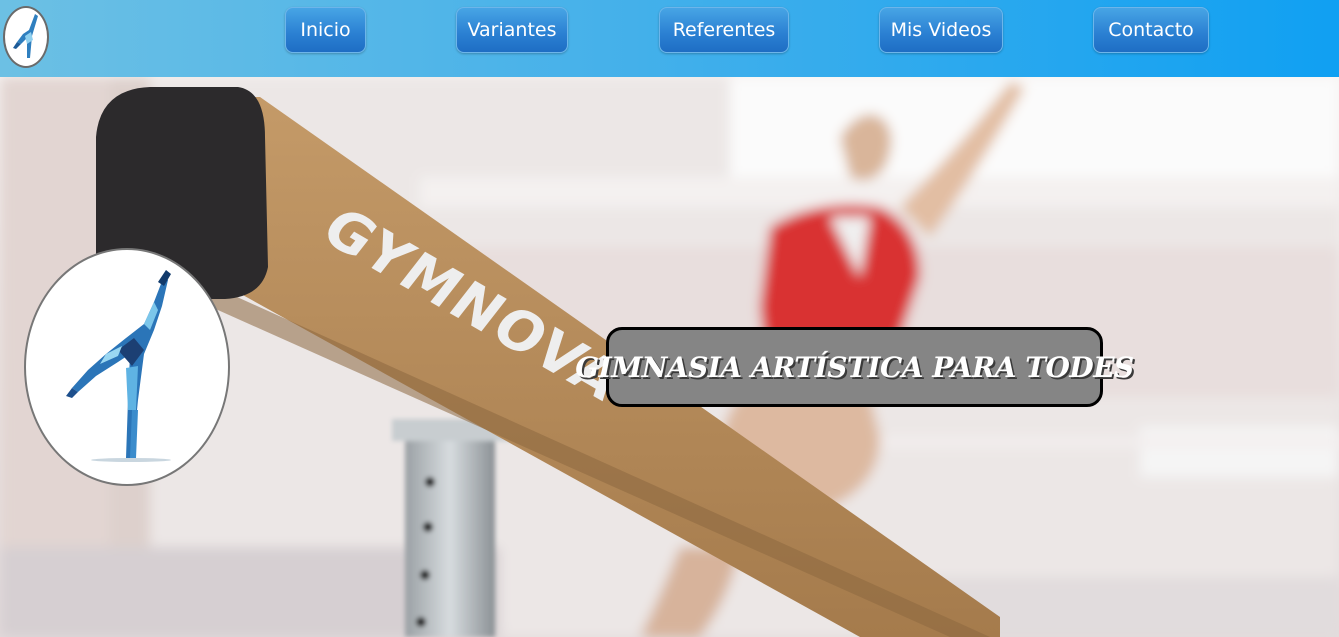 The width and height of the screenshot is (1339, 637). I want to click on hero-banner: GIMNASIA ARTÍSTICA PARA TODES, so click(854, 367).